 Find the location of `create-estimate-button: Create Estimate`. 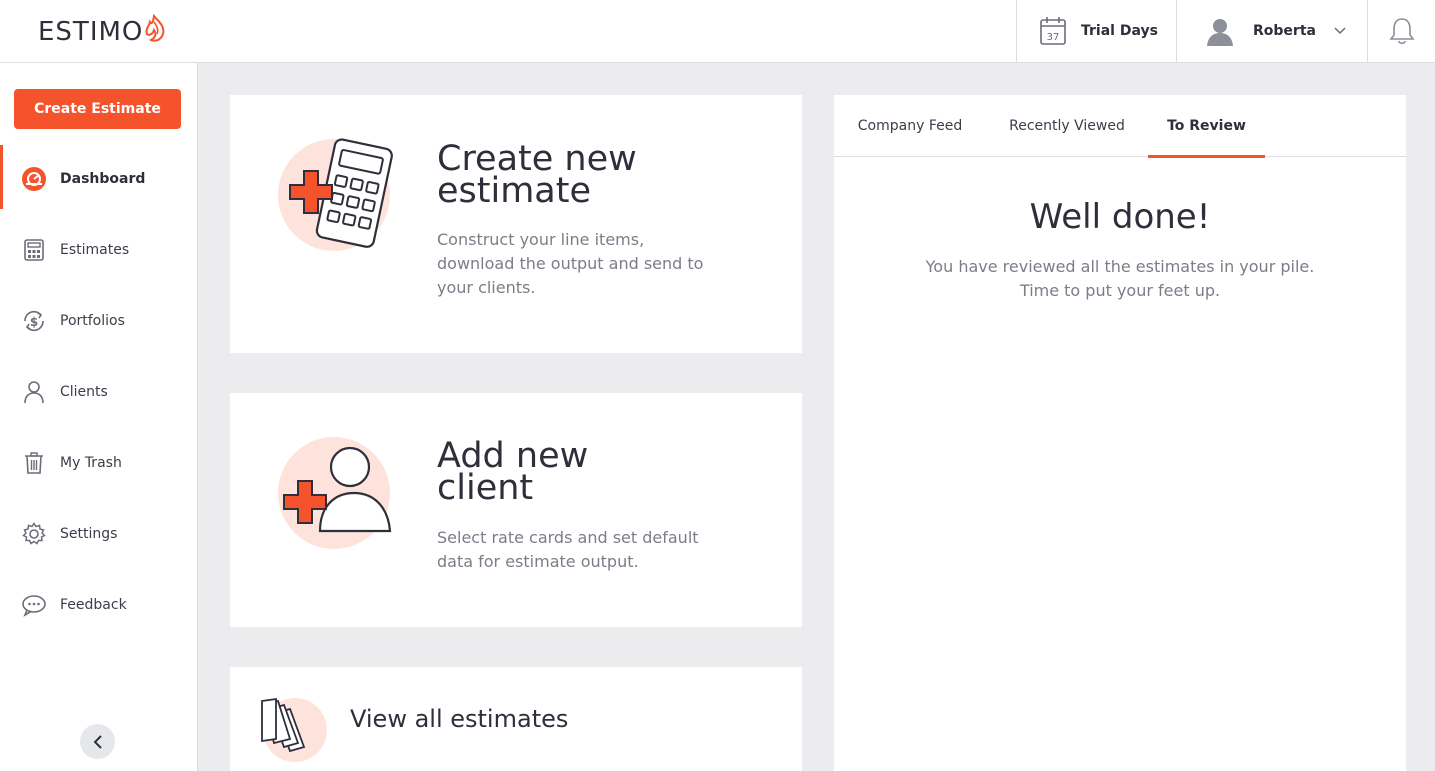

create-estimate-button: Create Estimate is located at coordinates (97, 109).